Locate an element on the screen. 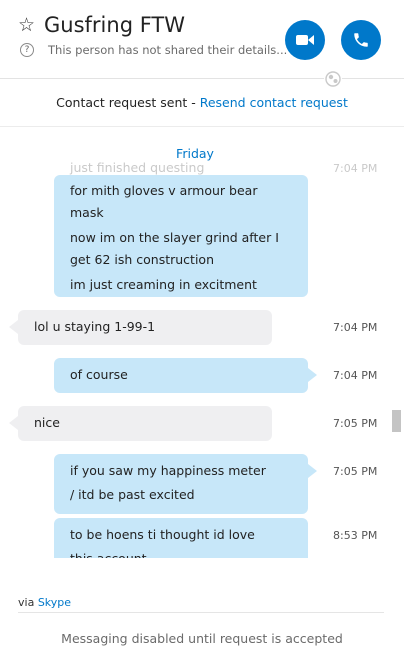 This screenshot has width=404, height=669. via-label: via Skype is located at coordinates (44, 602).